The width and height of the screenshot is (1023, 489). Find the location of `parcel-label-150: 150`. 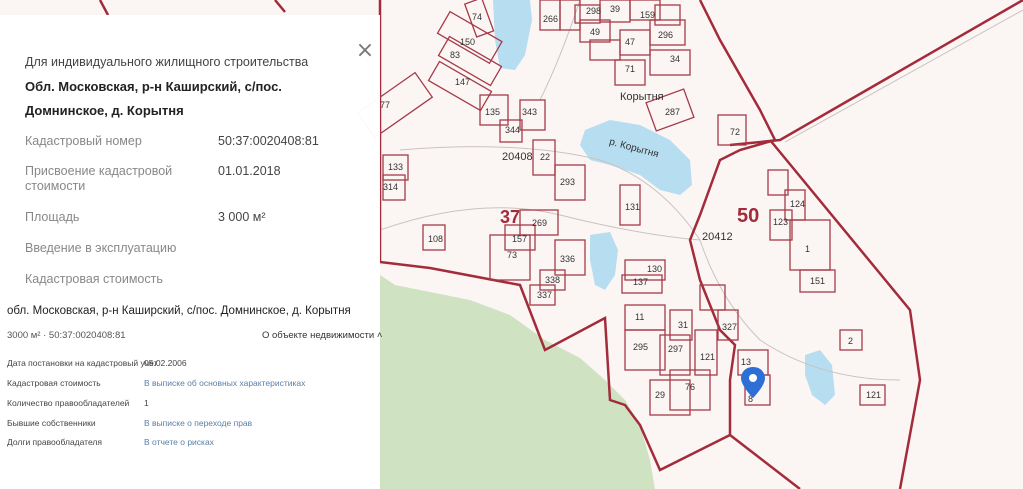

parcel-label-150: 150 is located at coordinates (467, 42).